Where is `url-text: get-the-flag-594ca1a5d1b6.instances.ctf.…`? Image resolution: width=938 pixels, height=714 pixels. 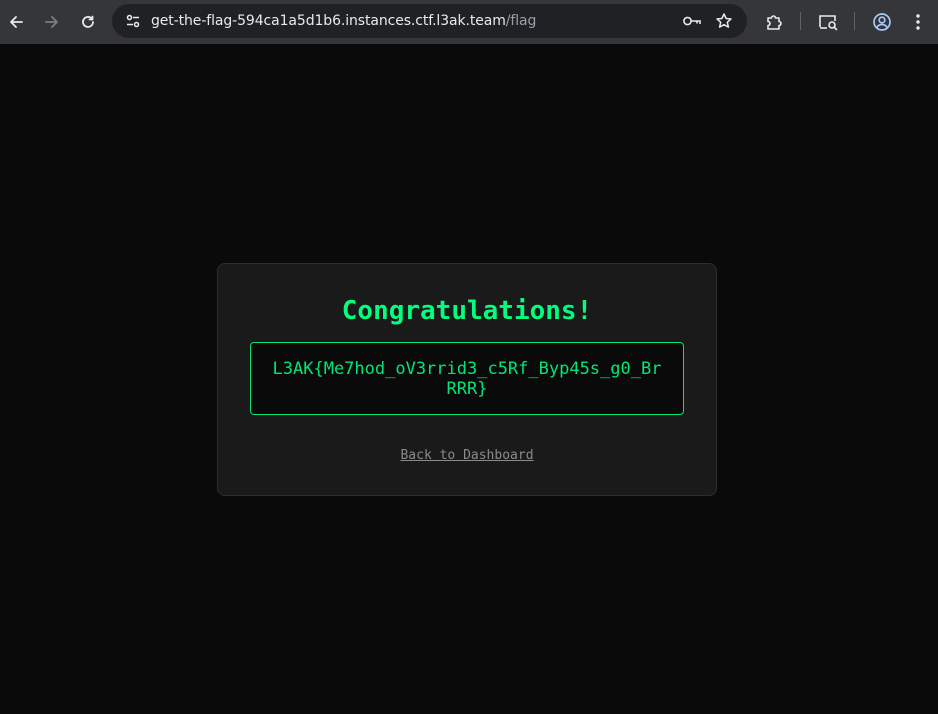 url-text: get-the-flag-594ca1a5d1b6.instances.ctf.… is located at coordinates (343, 21).